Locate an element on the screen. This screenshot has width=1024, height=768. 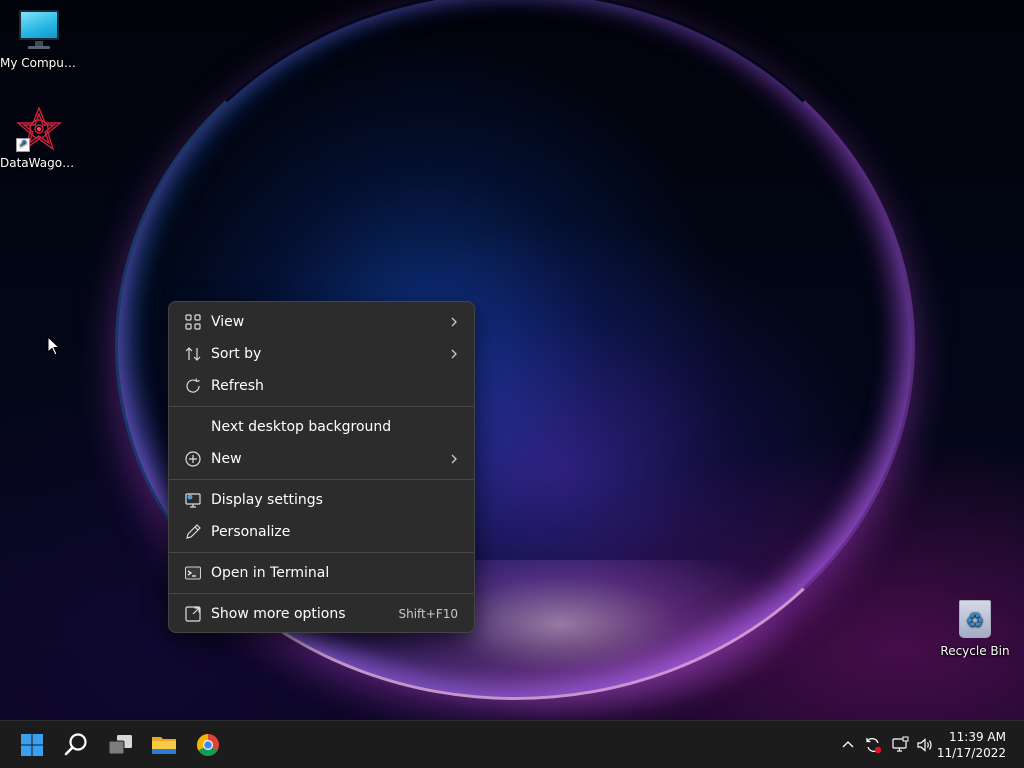
chrome-icon is located at coordinates (208, 745).